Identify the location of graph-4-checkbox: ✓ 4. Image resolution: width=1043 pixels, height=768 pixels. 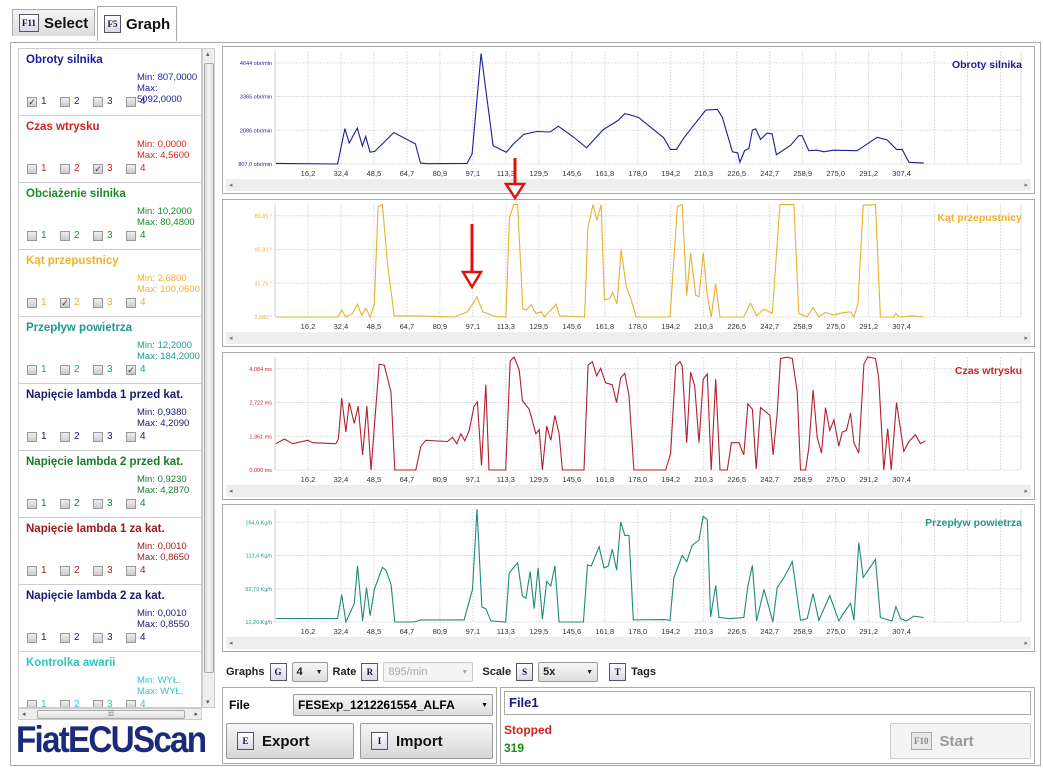
(142, 369).